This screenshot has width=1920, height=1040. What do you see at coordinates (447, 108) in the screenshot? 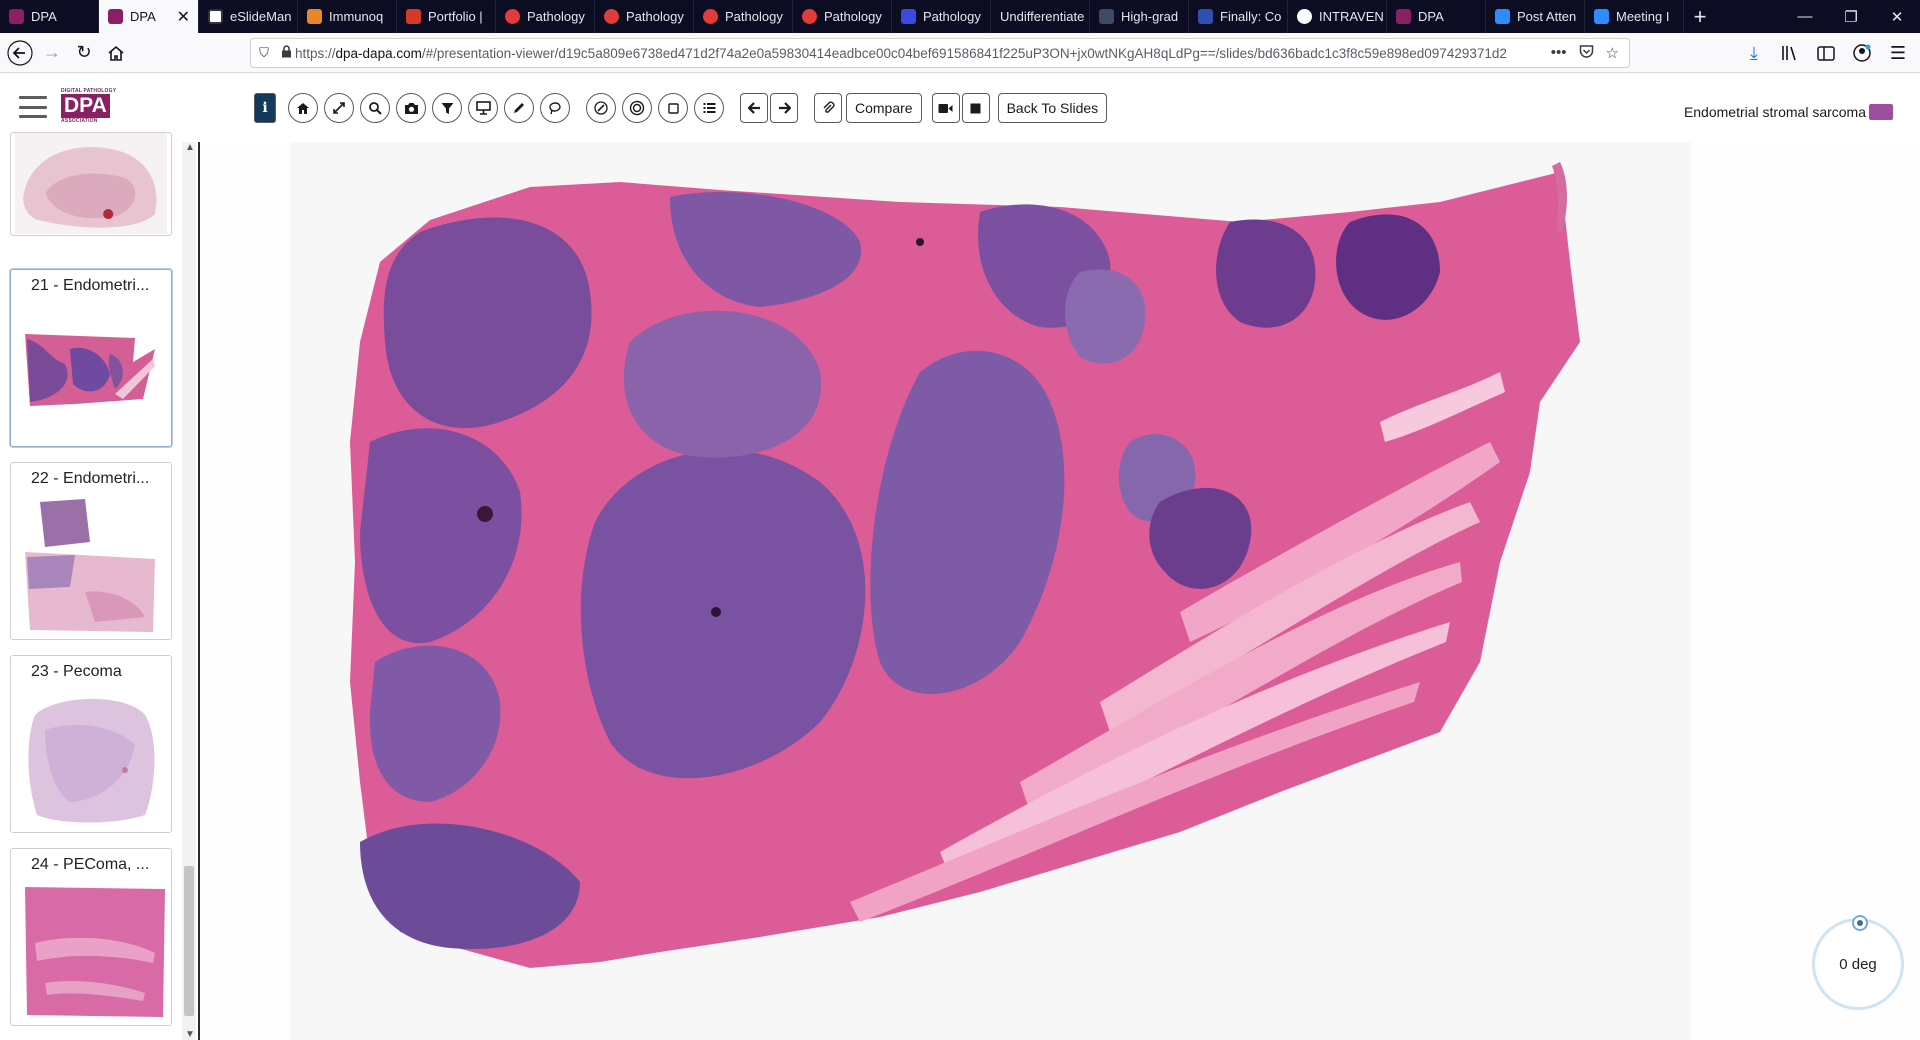
I see `filter-button` at bounding box center [447, 108].